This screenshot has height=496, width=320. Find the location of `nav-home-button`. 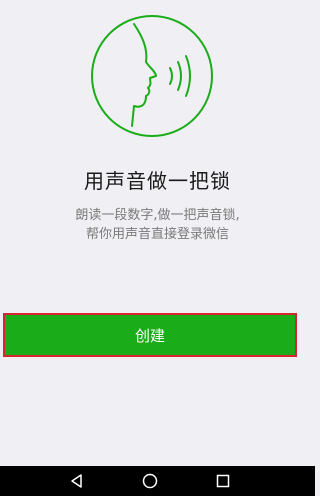

nav-home-button is located at coordinates (150, 481).